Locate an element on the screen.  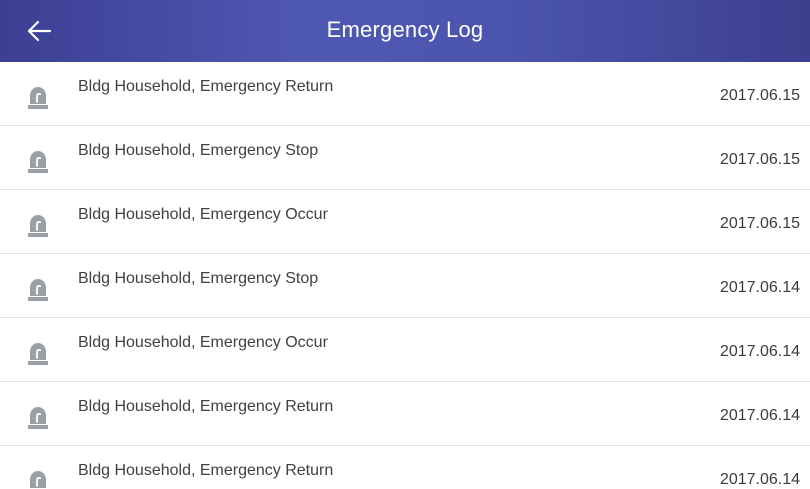
arrow-left-icon is located at coordinates (39, 31).